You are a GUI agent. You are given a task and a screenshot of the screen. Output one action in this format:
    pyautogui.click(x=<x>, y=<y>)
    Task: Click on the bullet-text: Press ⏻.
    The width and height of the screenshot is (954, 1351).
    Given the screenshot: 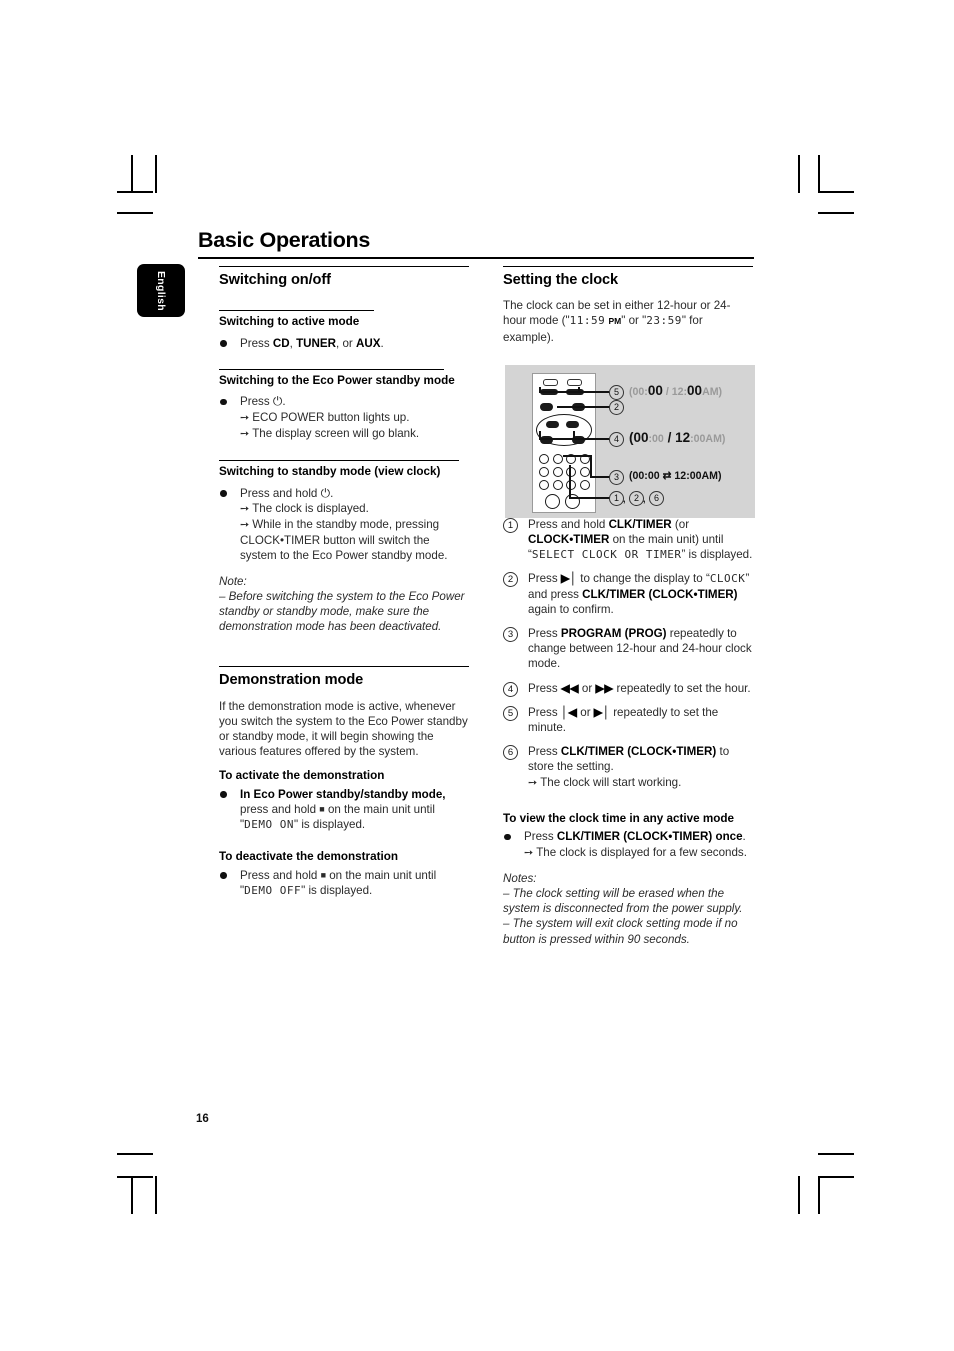 What is the action you would take?
    pyautogui.click(x=263, y=401)
    